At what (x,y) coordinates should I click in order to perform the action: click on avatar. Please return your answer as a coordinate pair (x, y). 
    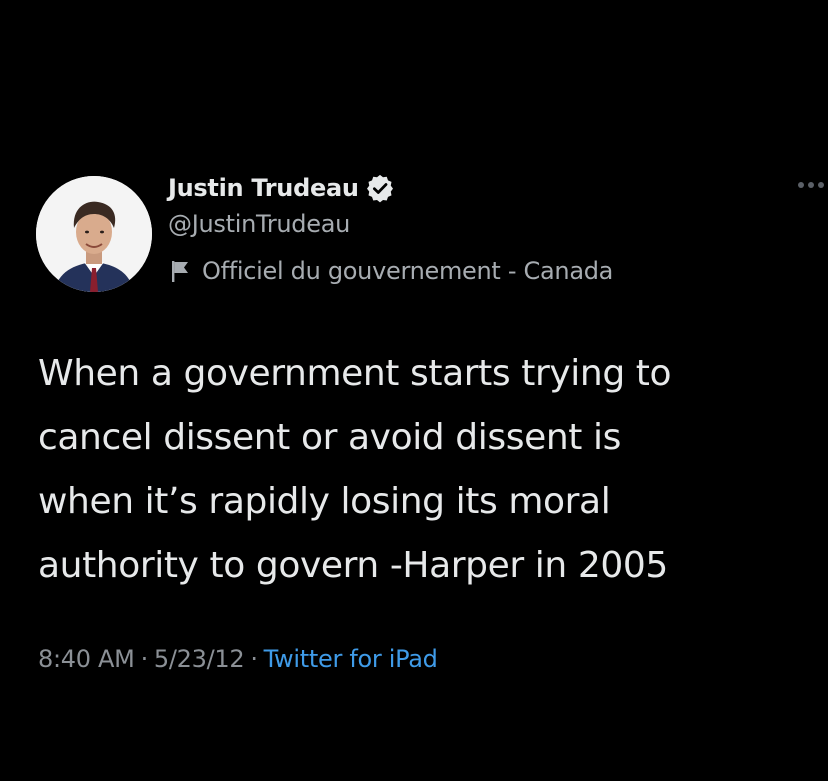
    Looking at the image, I should click on (94, 234).